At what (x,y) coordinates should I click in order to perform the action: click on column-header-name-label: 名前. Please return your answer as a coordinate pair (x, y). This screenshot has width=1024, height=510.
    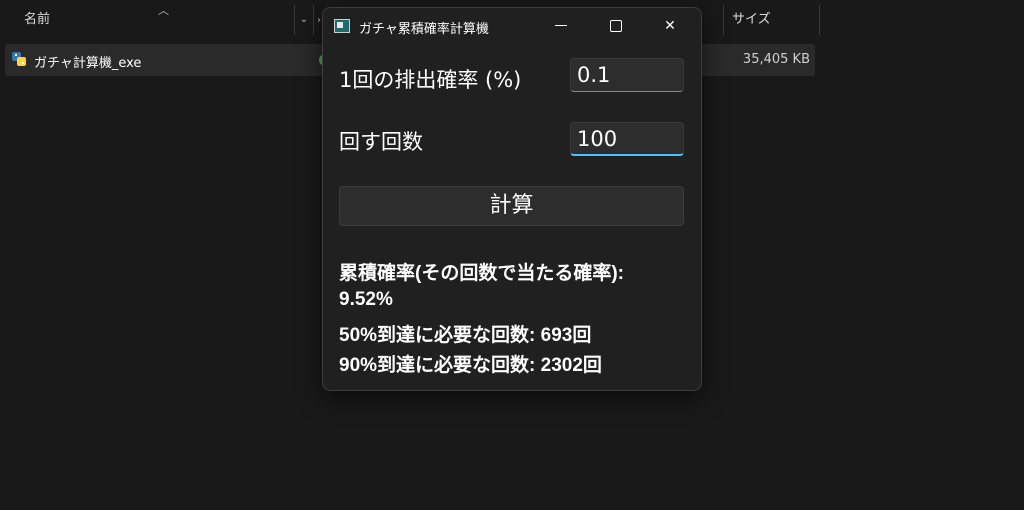
    Looking at the image, I should click on (37, 19).